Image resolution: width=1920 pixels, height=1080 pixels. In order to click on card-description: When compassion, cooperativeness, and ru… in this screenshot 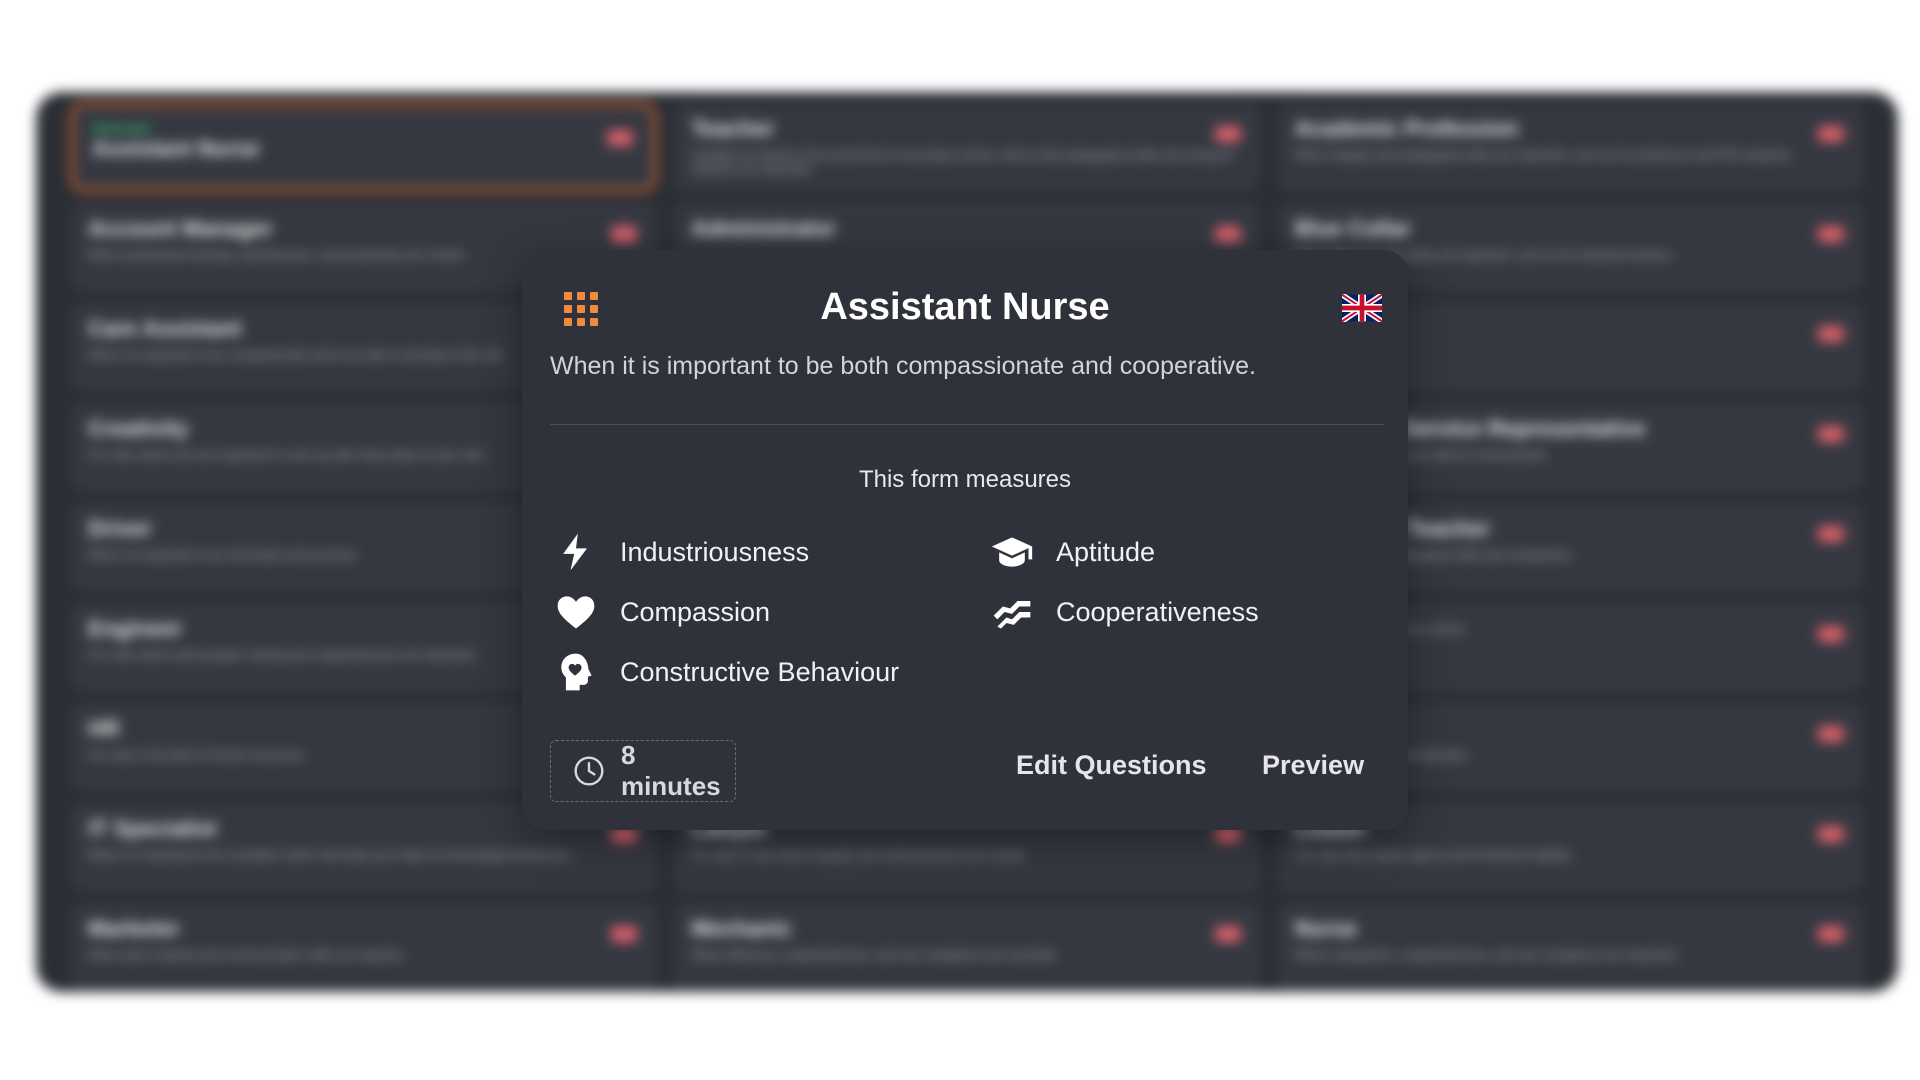, I will do `click(1486, 955)`.